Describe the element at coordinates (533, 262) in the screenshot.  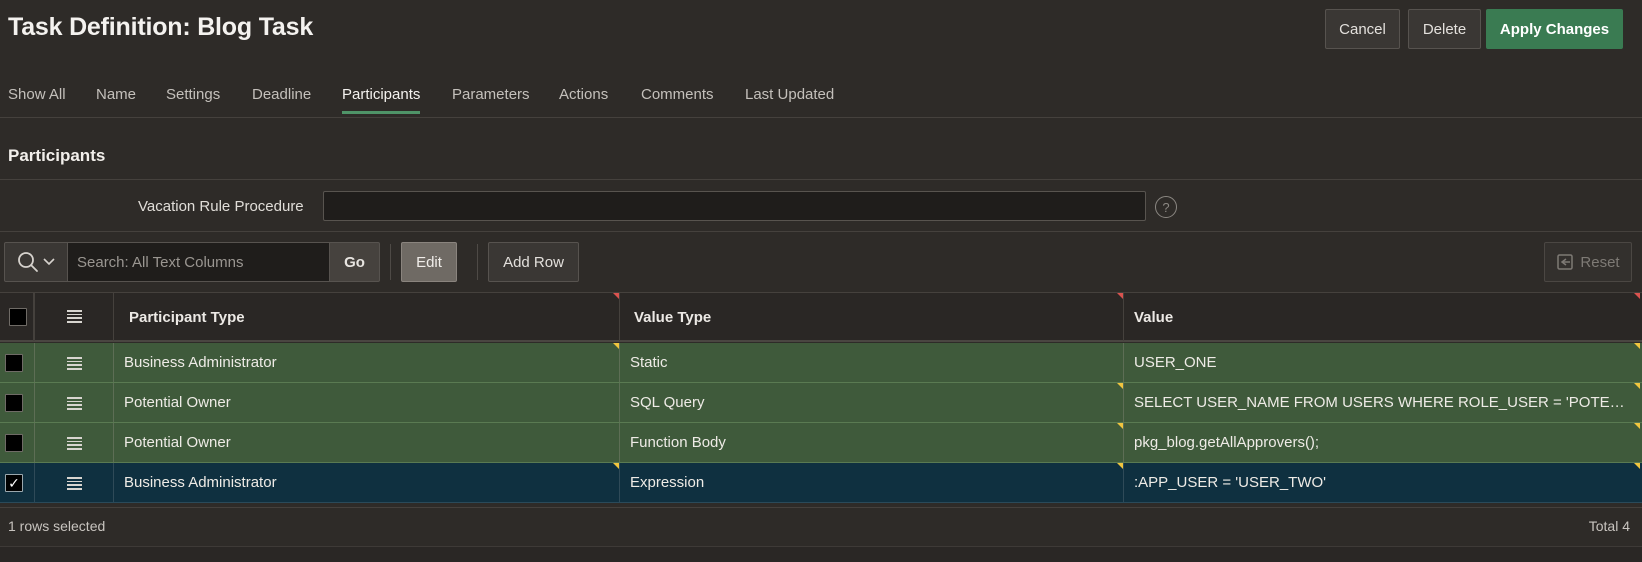
I see `add-row-button: Add Row` at that location.